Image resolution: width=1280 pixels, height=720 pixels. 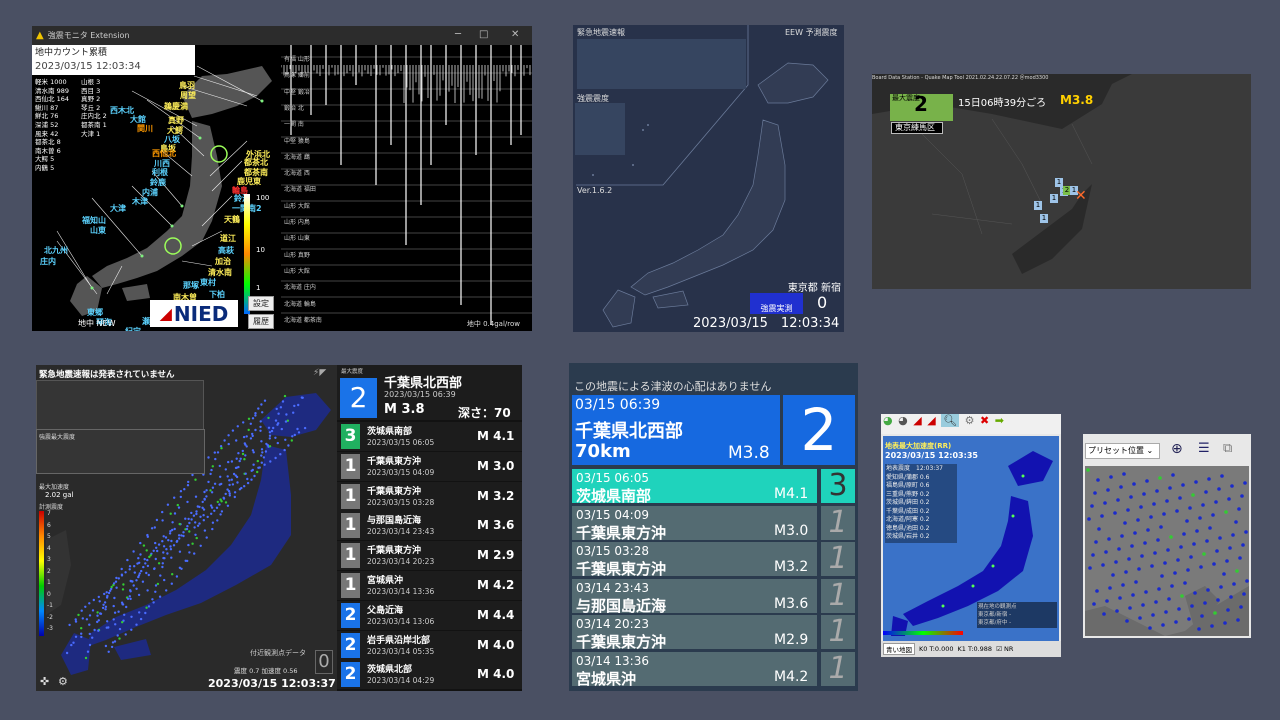 What do you see at coordinates (694, 669) in the screenshot?
I see `row-cell: 03/14 13:36 宮城県沖 M4.2` at bounding box center [694, 669].